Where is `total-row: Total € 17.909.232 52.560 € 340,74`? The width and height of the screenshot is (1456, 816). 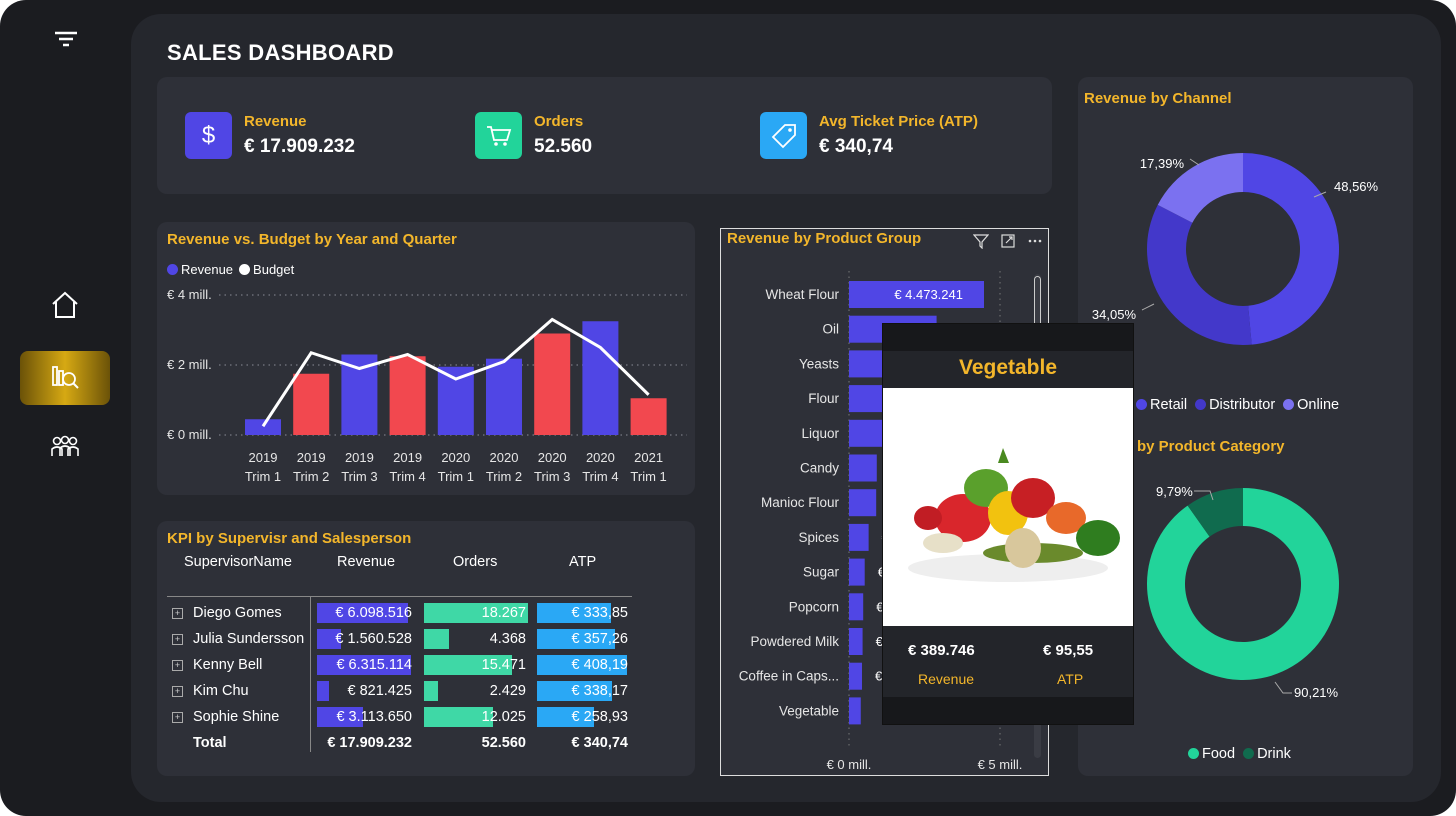 total-row: Total € 17.909.232 52.560 € 340,74 is located at coordinates (402, 746).